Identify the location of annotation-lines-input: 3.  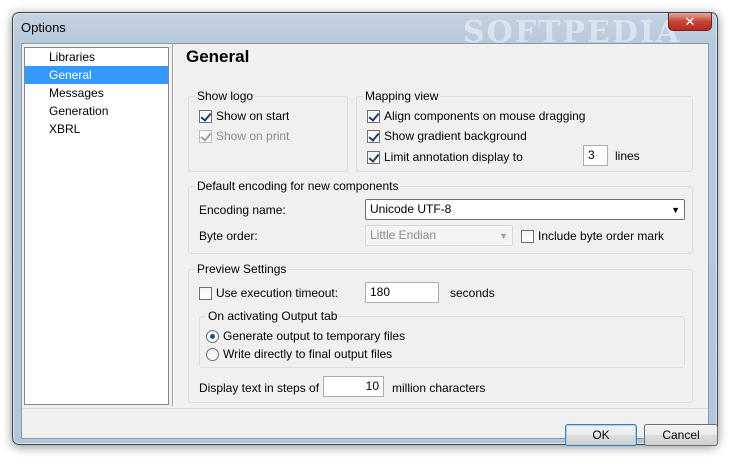
(595, 155).